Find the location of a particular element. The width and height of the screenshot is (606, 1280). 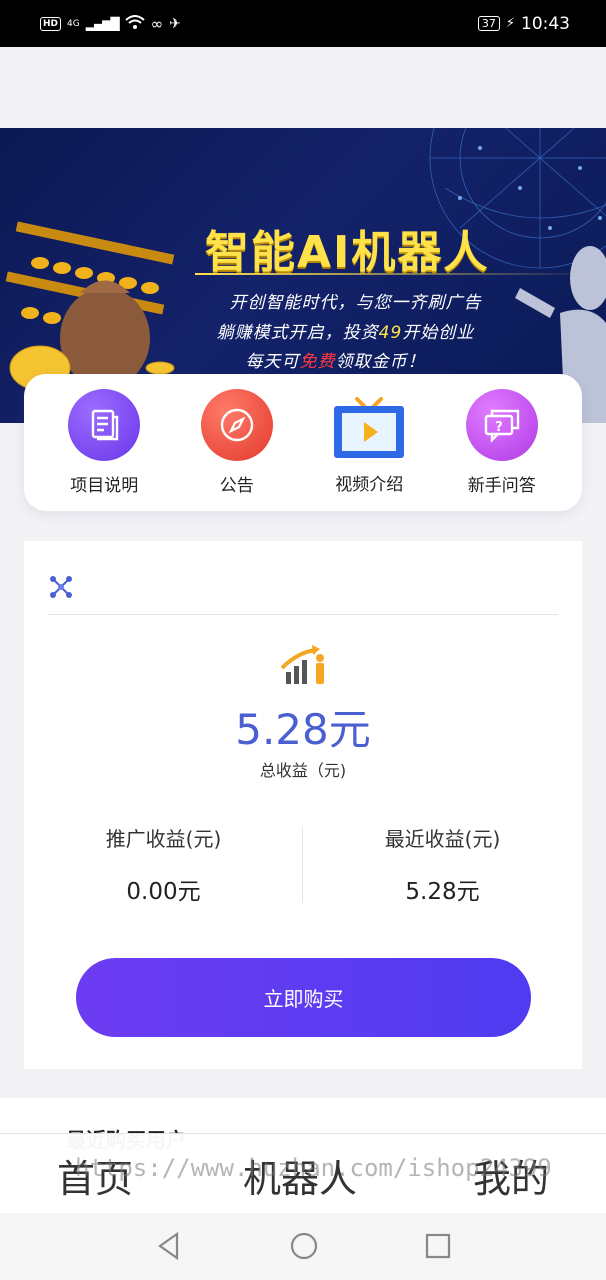

buy-now-button: 立即购买 is located at coordinates (303, 997).